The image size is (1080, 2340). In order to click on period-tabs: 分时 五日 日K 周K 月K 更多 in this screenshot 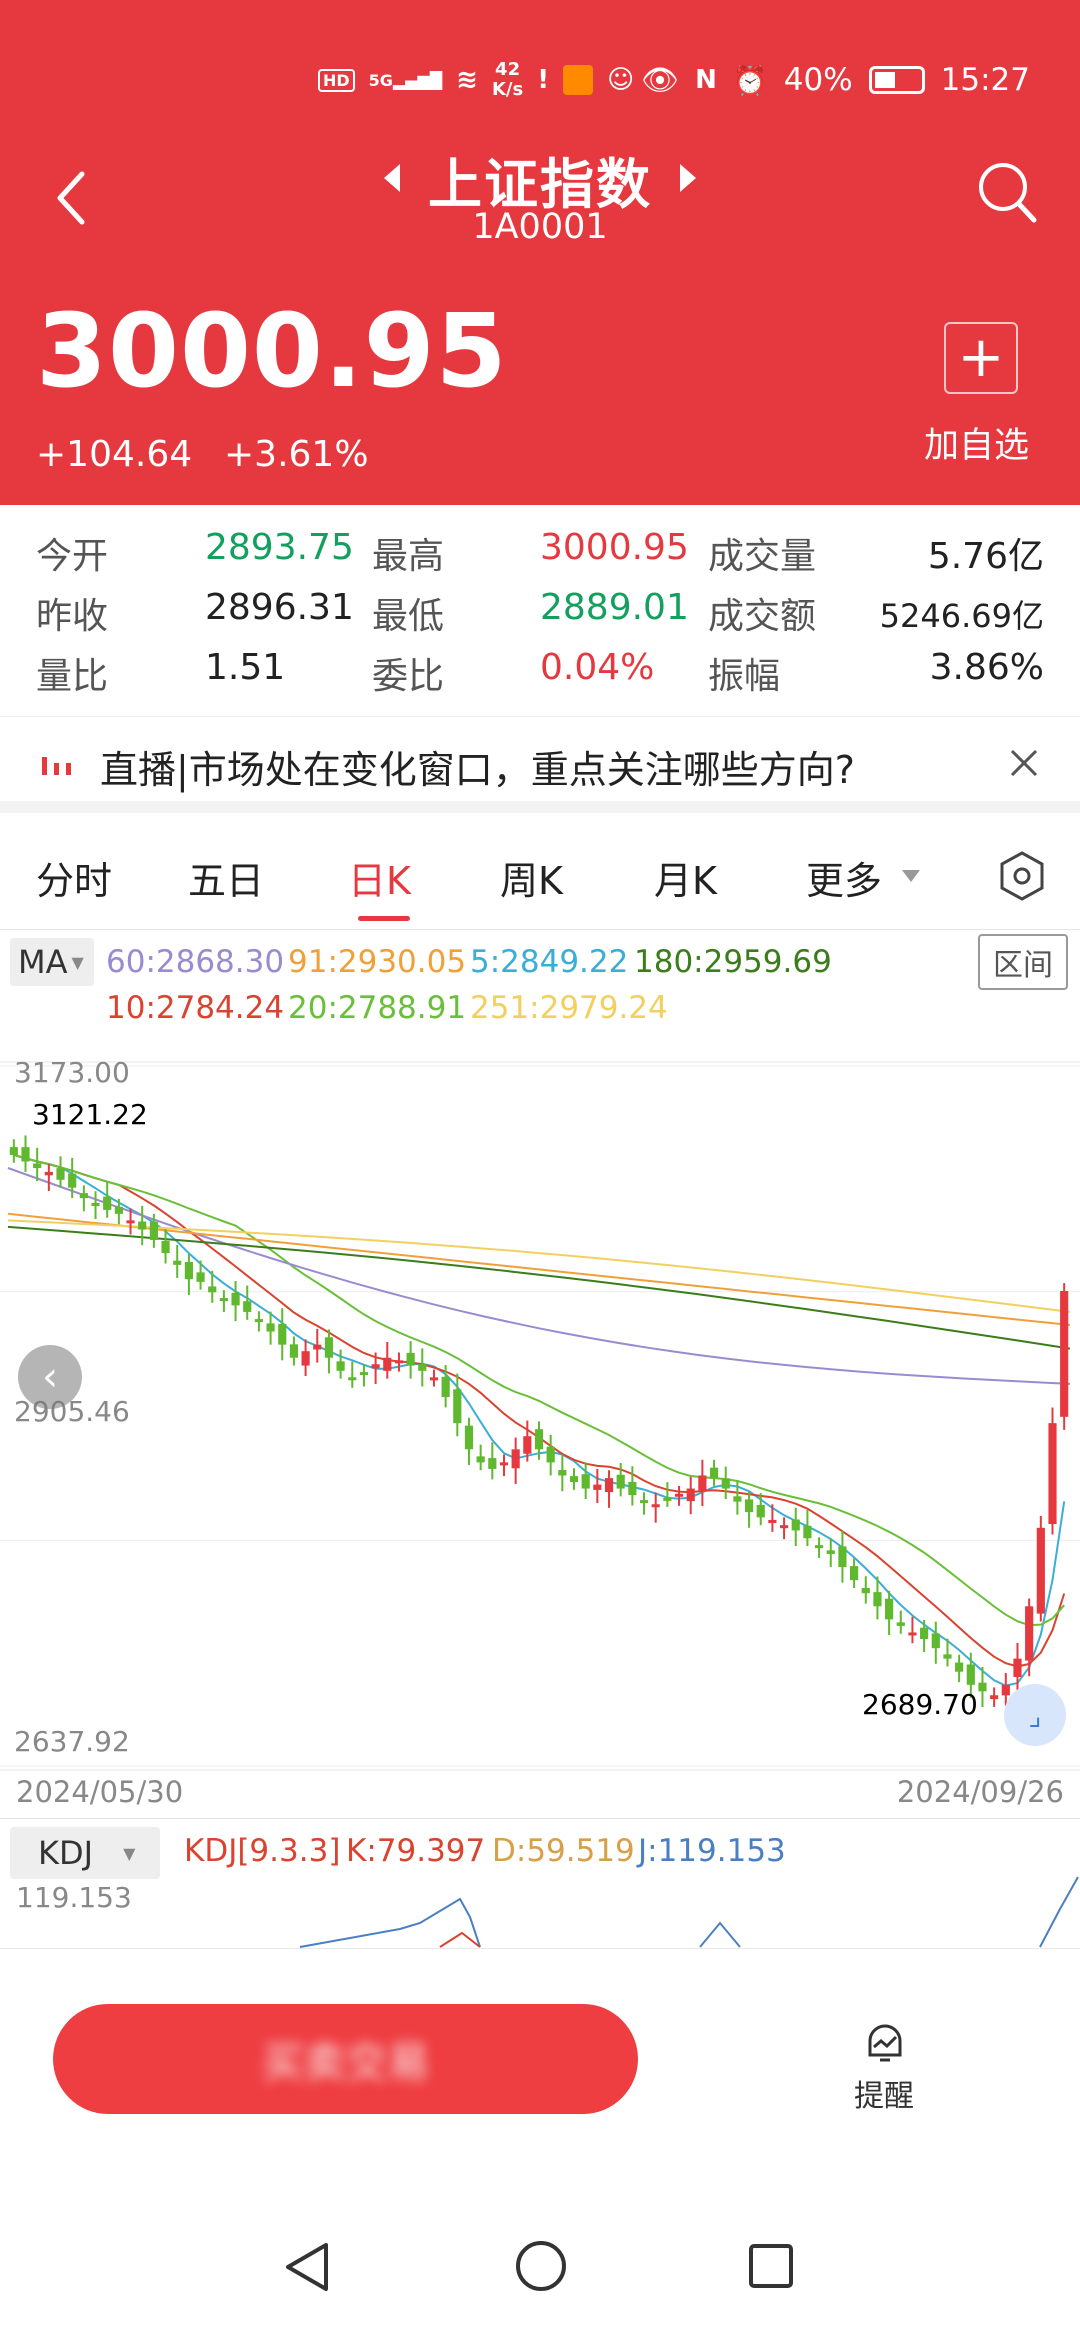, I will do `click(540, 875)`.